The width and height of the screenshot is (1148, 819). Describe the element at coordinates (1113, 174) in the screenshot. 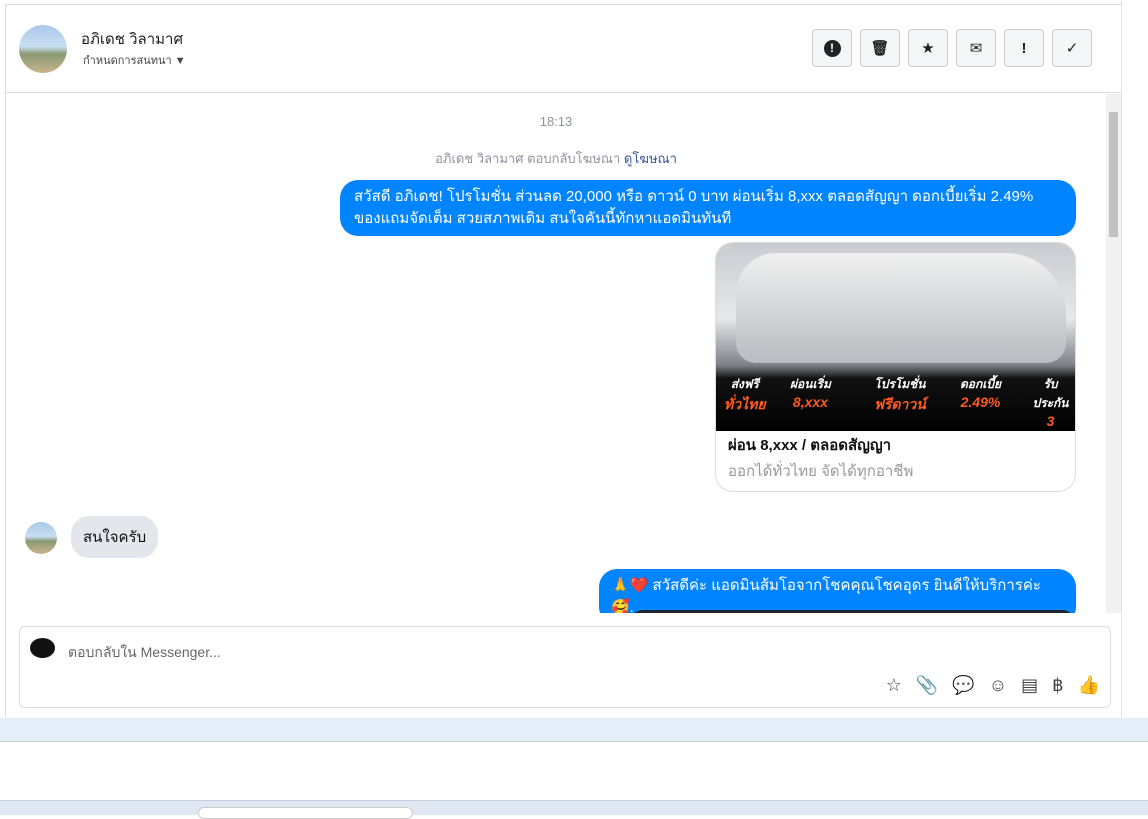

I see `scroll-thumb` at that location.